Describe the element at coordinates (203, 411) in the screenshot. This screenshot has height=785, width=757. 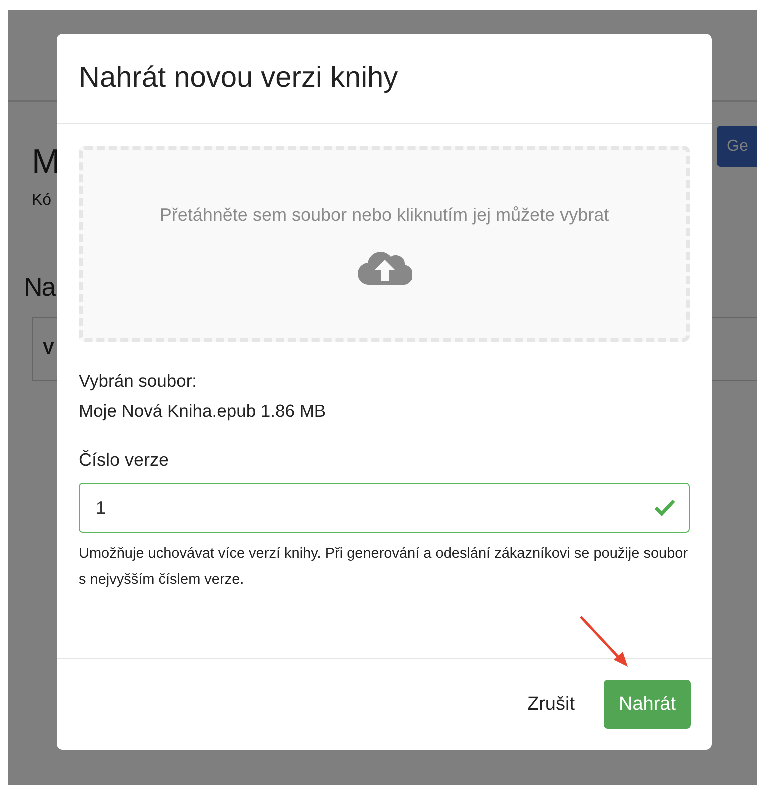
I see `selected-file-name: Moje Nová Kniha.epub 1.86 MB` at that location.